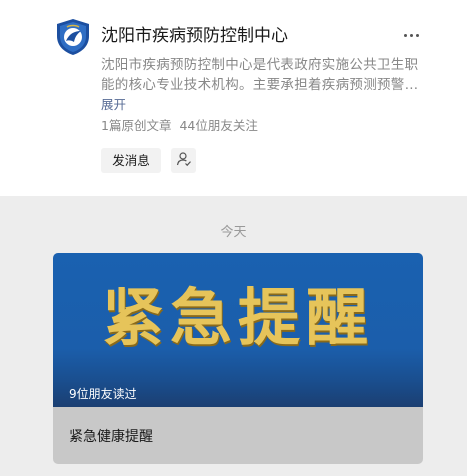  I want to click on account-name: 沈阳市疾病预防控制中心, so click(194, 36).